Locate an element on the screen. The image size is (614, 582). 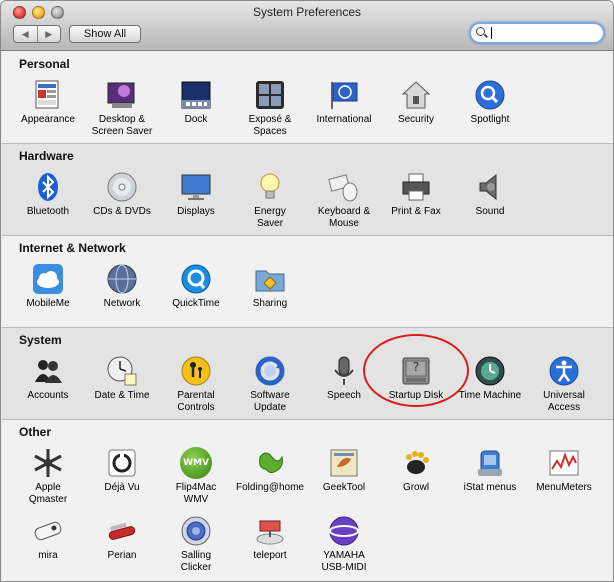
salling-clicker-icon is located at coordinates (196, 531).